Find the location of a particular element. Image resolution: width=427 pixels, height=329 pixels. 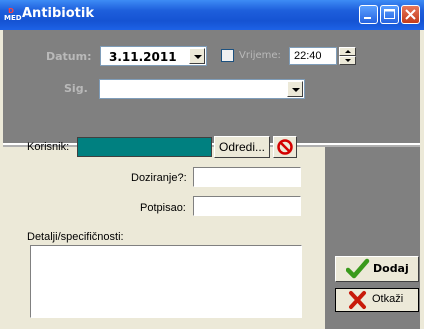

close-button is located at coordinates (410, 14).